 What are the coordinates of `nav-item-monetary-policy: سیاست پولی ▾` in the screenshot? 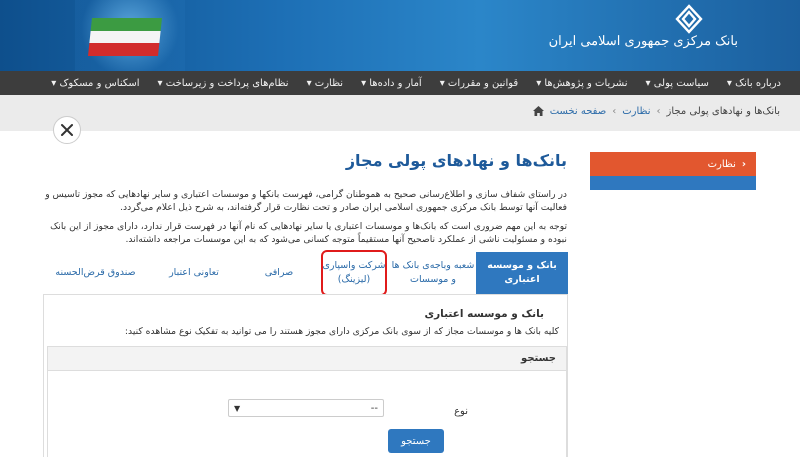 It's located at (677, 83).